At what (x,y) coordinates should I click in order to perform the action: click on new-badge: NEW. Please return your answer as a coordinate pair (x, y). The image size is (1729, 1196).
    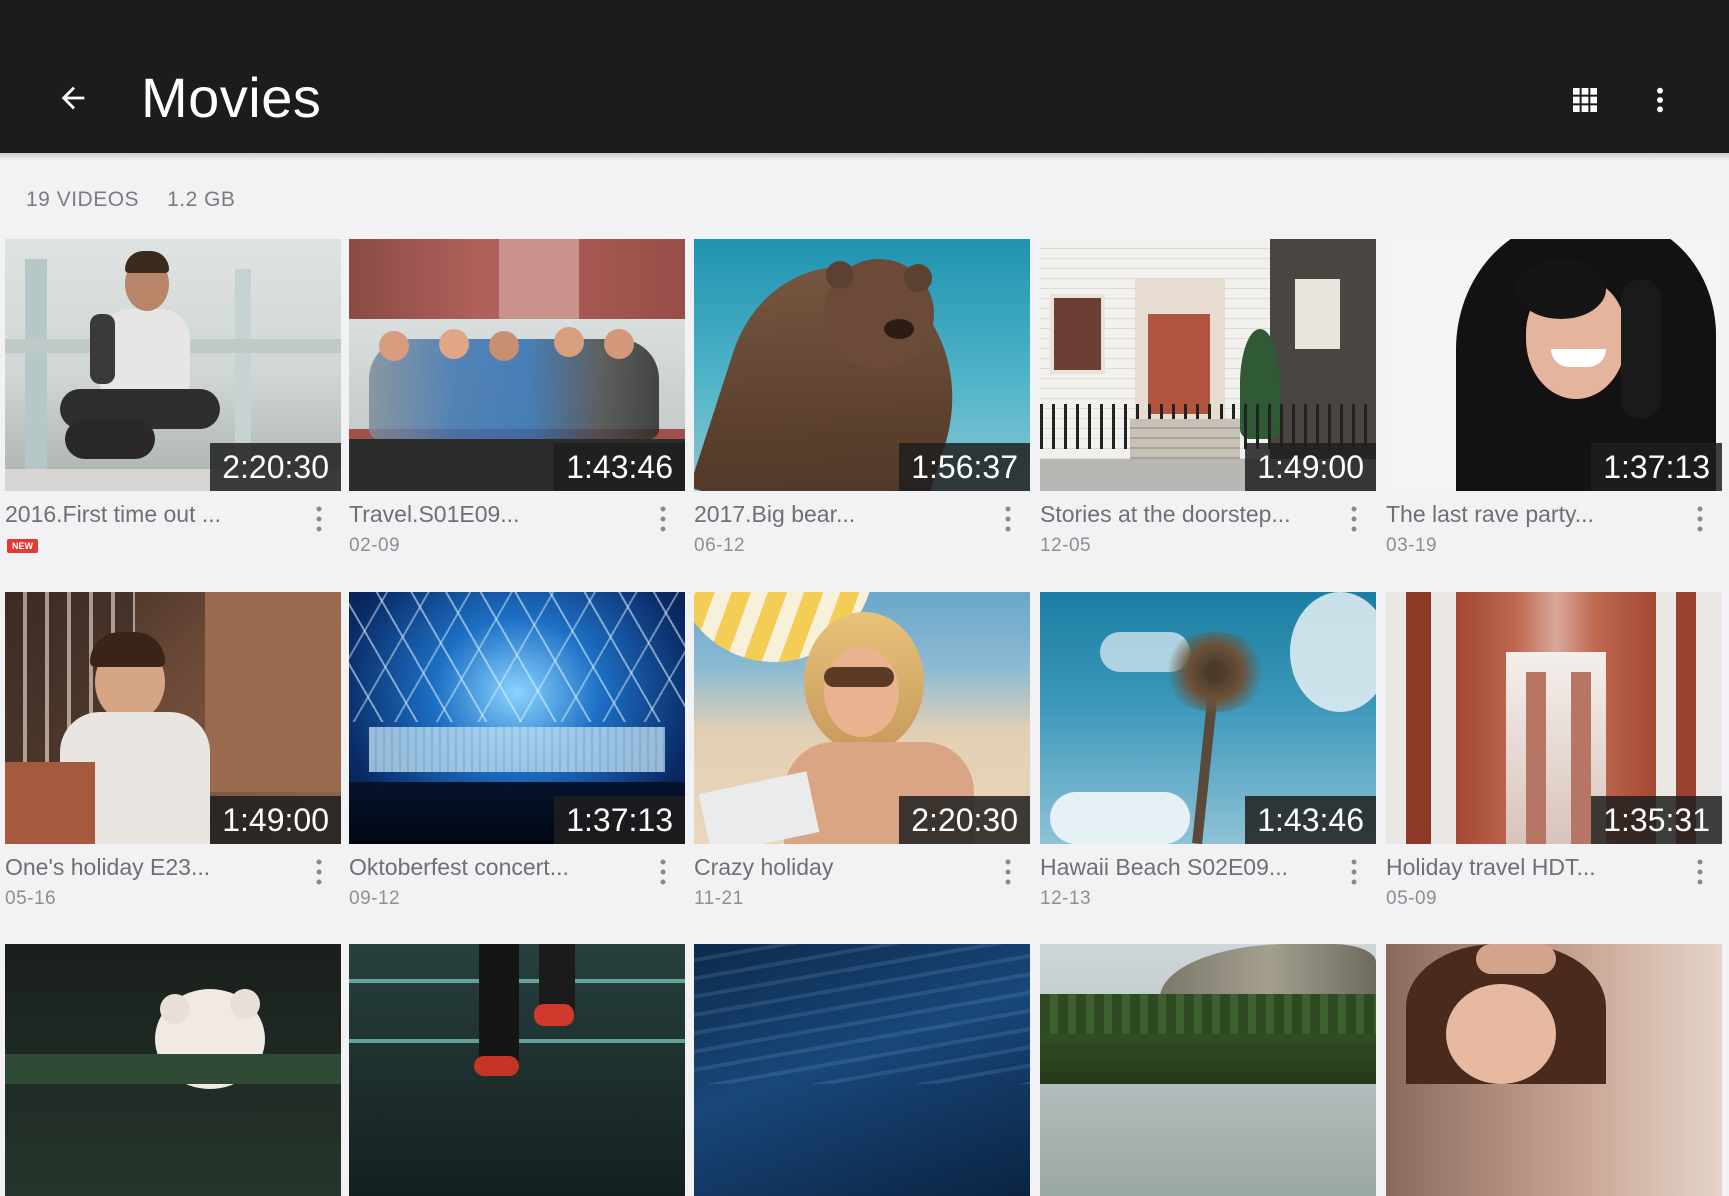
    Looking at the image, I should click on (22, 546).